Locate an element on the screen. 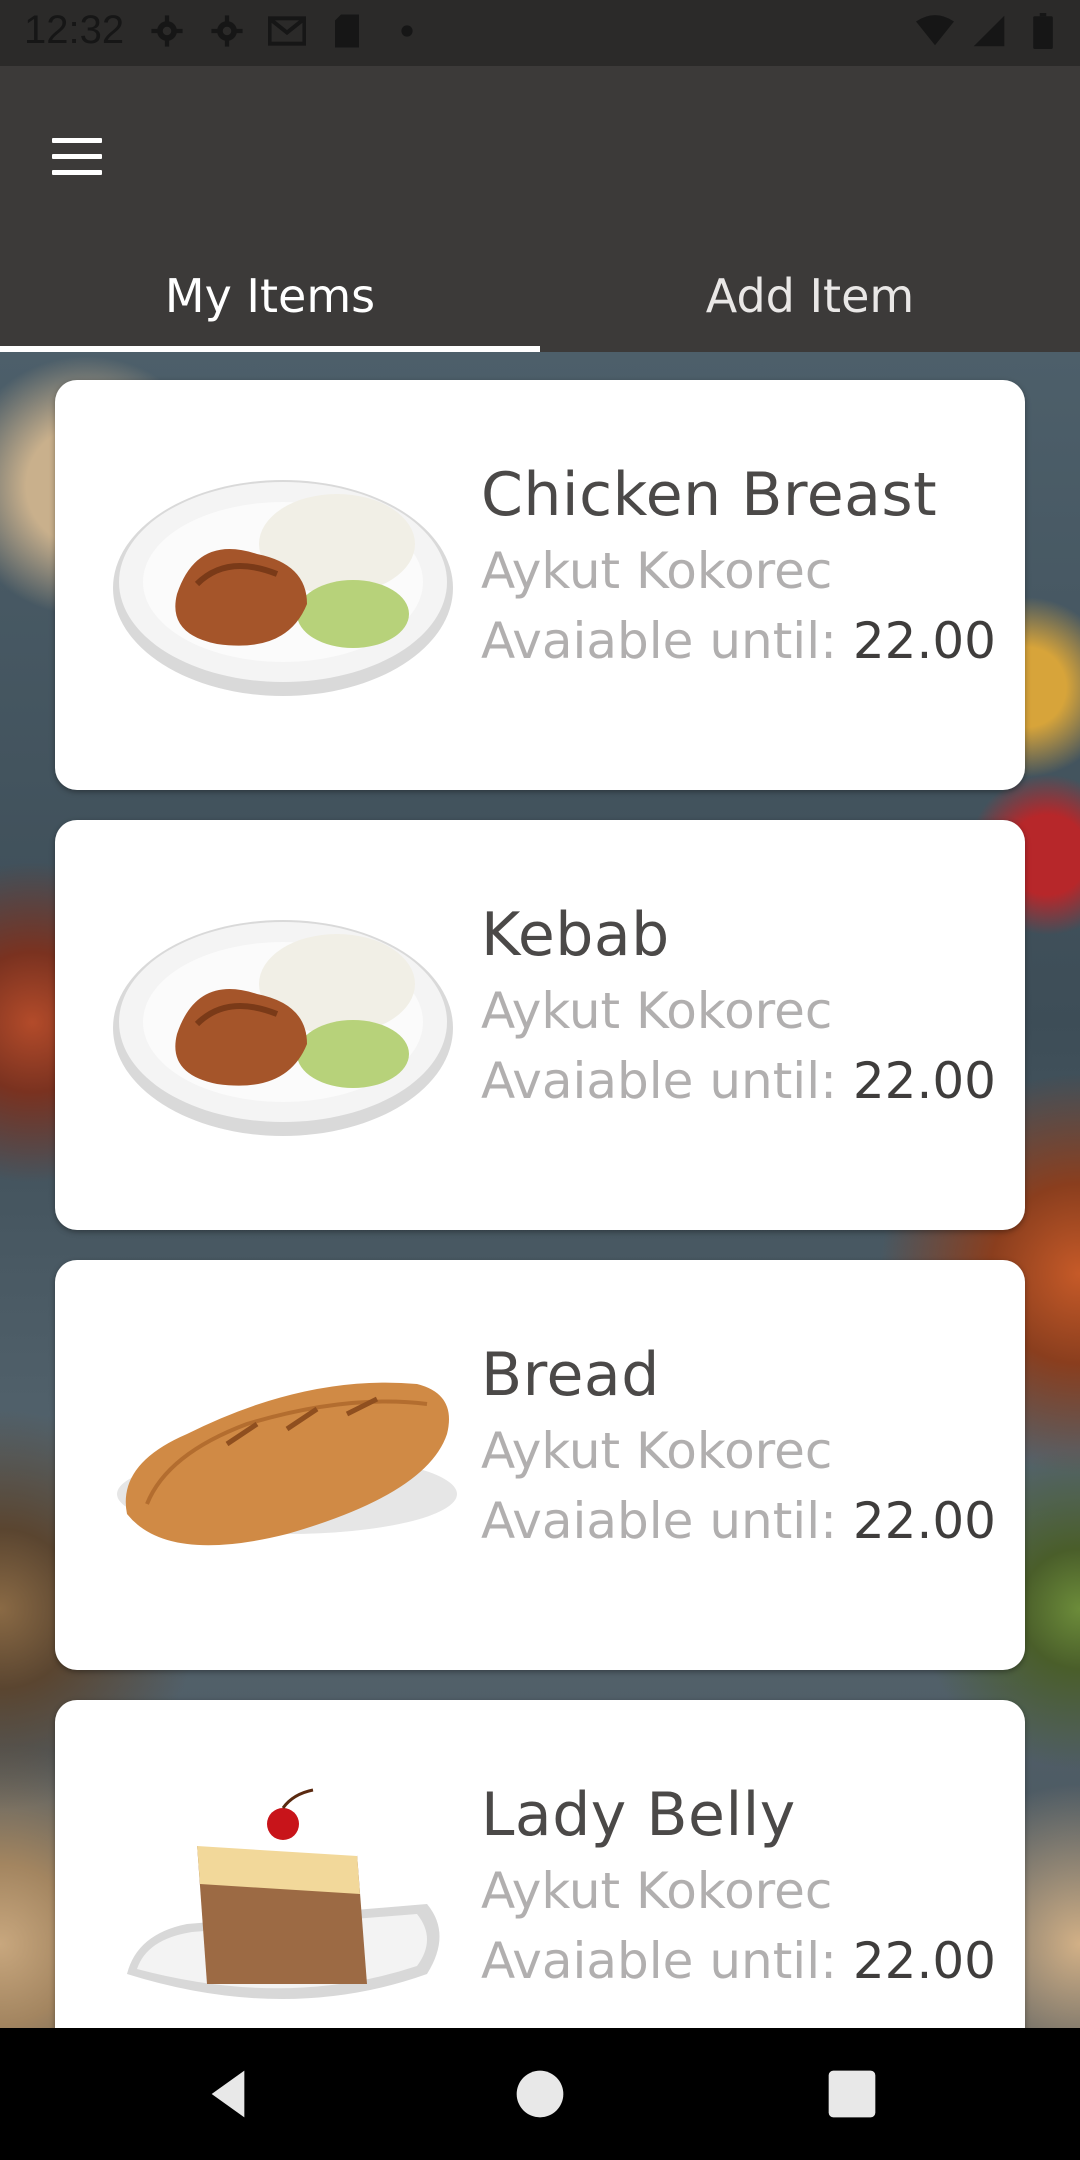 This screenshot has width=1080, height=2160. hamburger-menu-icon is located at coordinates (78, 156).